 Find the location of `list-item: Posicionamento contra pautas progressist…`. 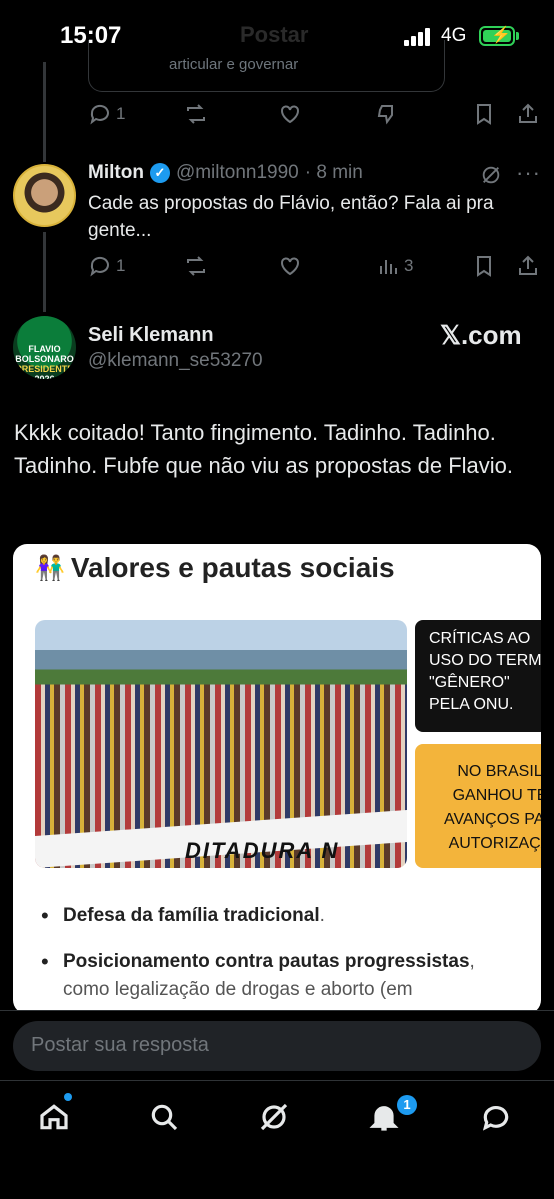

list-item: Posicionamento contra pautas progressist… is located at coordinates (286, 976).